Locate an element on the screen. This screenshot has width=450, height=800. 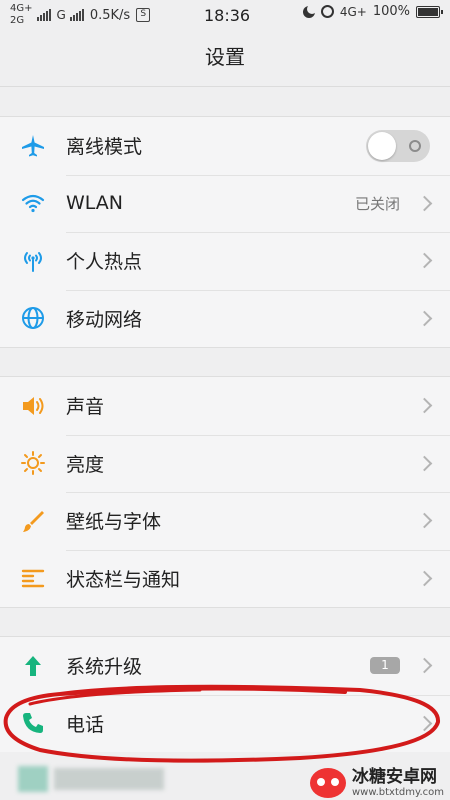
upgrade-arrow-icon is located at coordinates (33, 666).